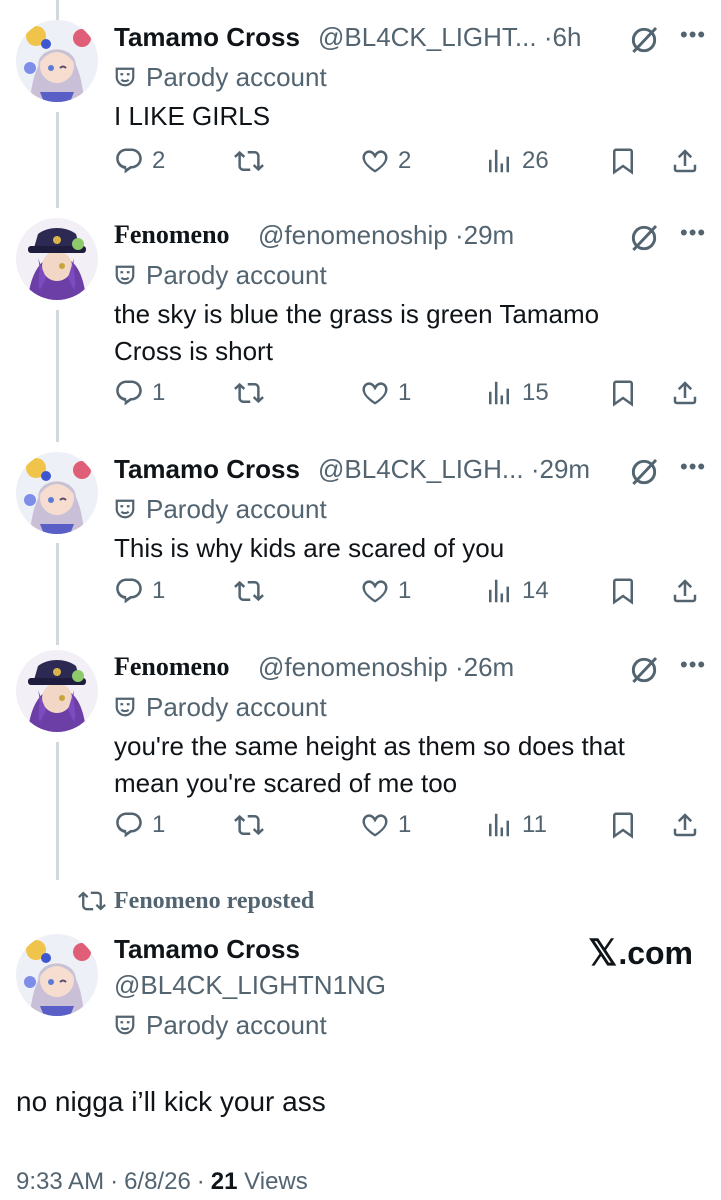  What do you see at coordinates (193, 351) in the screenshot?
I see `tweet-text-line: Cross is short` at bounding box center [193, 351].